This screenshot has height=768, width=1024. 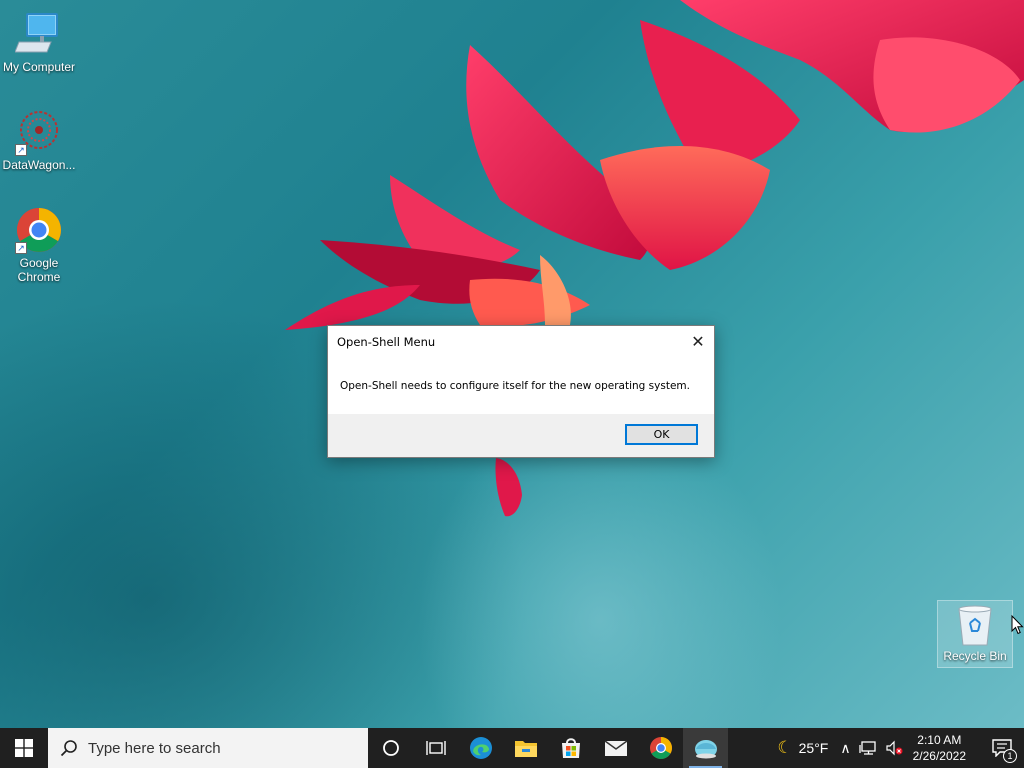 I want to click on dialog-title: Open-Shell Menu, so click(x=386, y=342).